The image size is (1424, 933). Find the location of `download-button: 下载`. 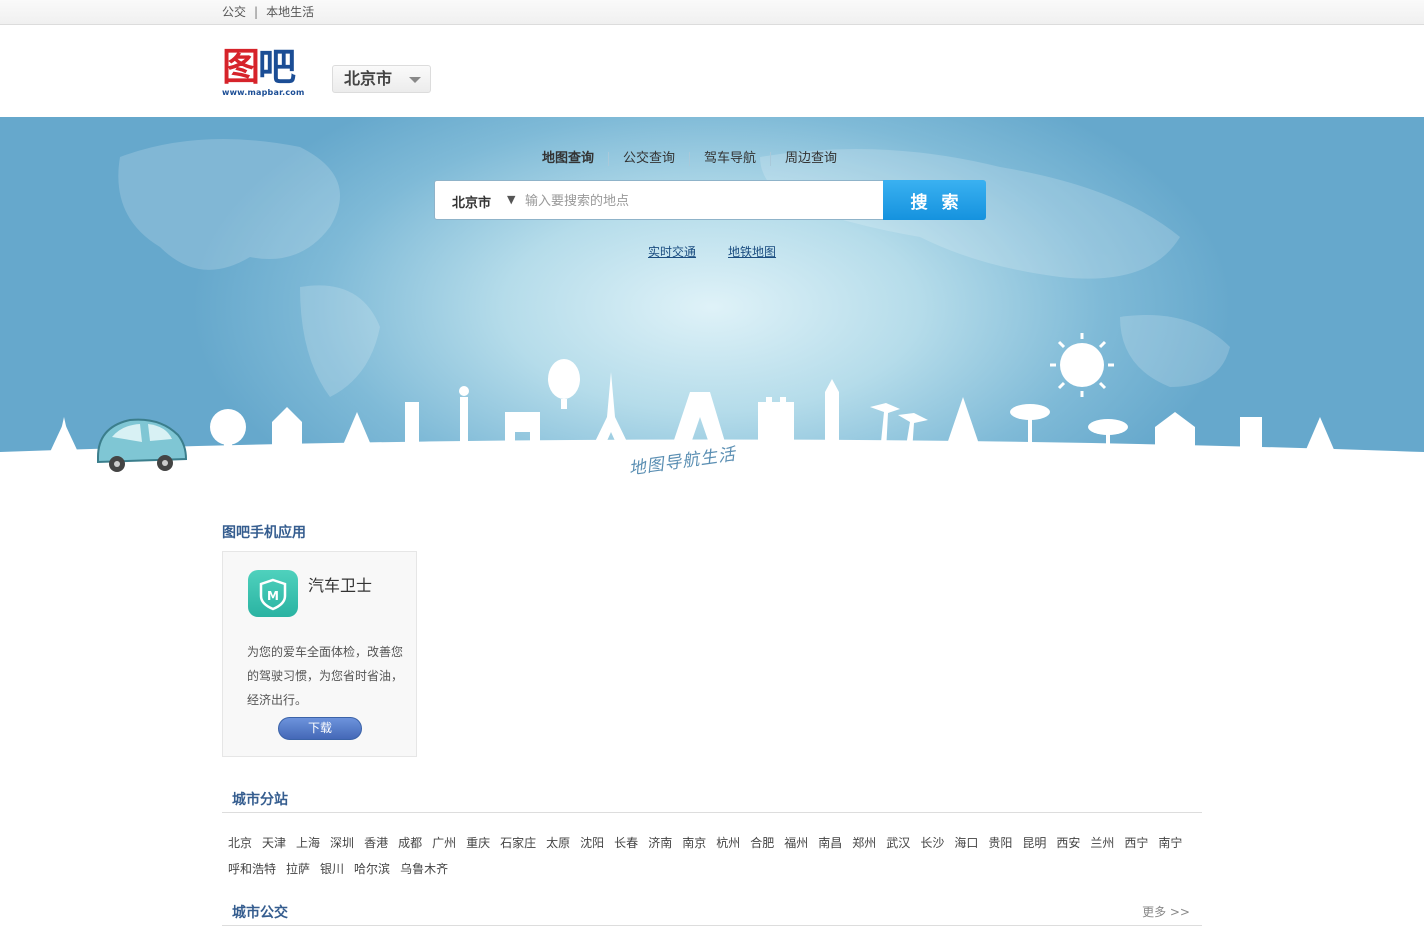

download-button: 下载 is located at coordinates (320, 728).